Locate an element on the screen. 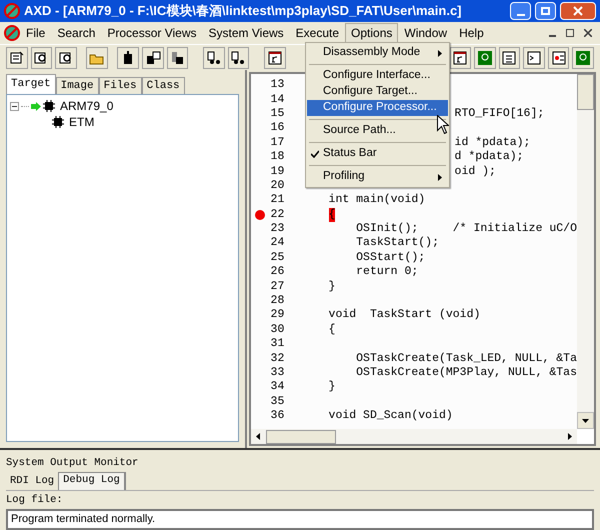 Image resolution: width=600 pixels, height=530 pixels. mdi-close-icon is located at coordinates (588, 33).